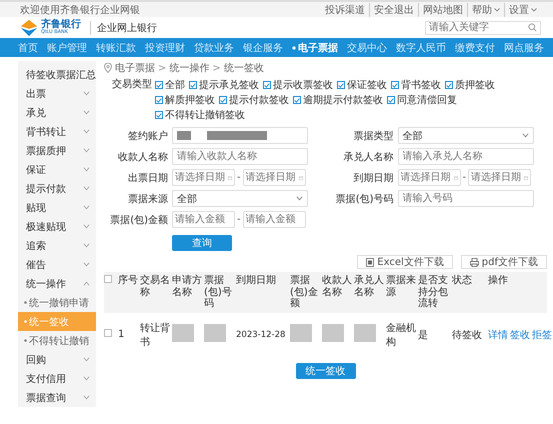 The width and height of the screenshot is (553, 424). Describe the element at coordinates (57, 359) in the screenshot. I see `sidebar-item: 回购` at that location.